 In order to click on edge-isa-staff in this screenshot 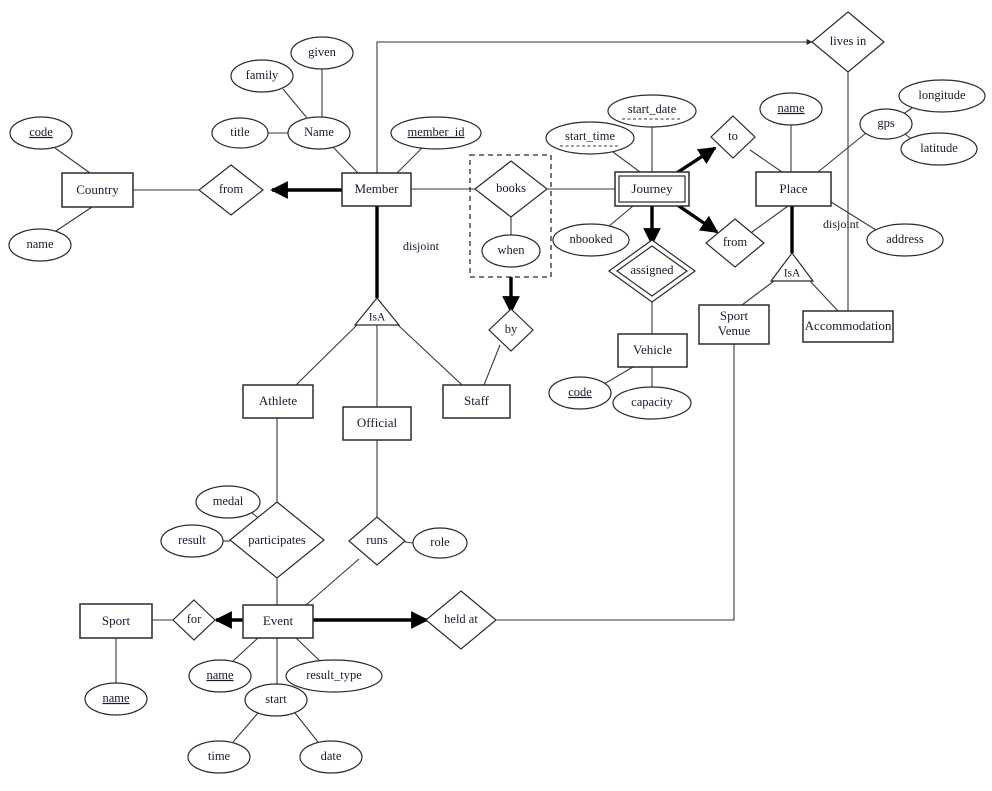, I will do `click(430, 355)`.